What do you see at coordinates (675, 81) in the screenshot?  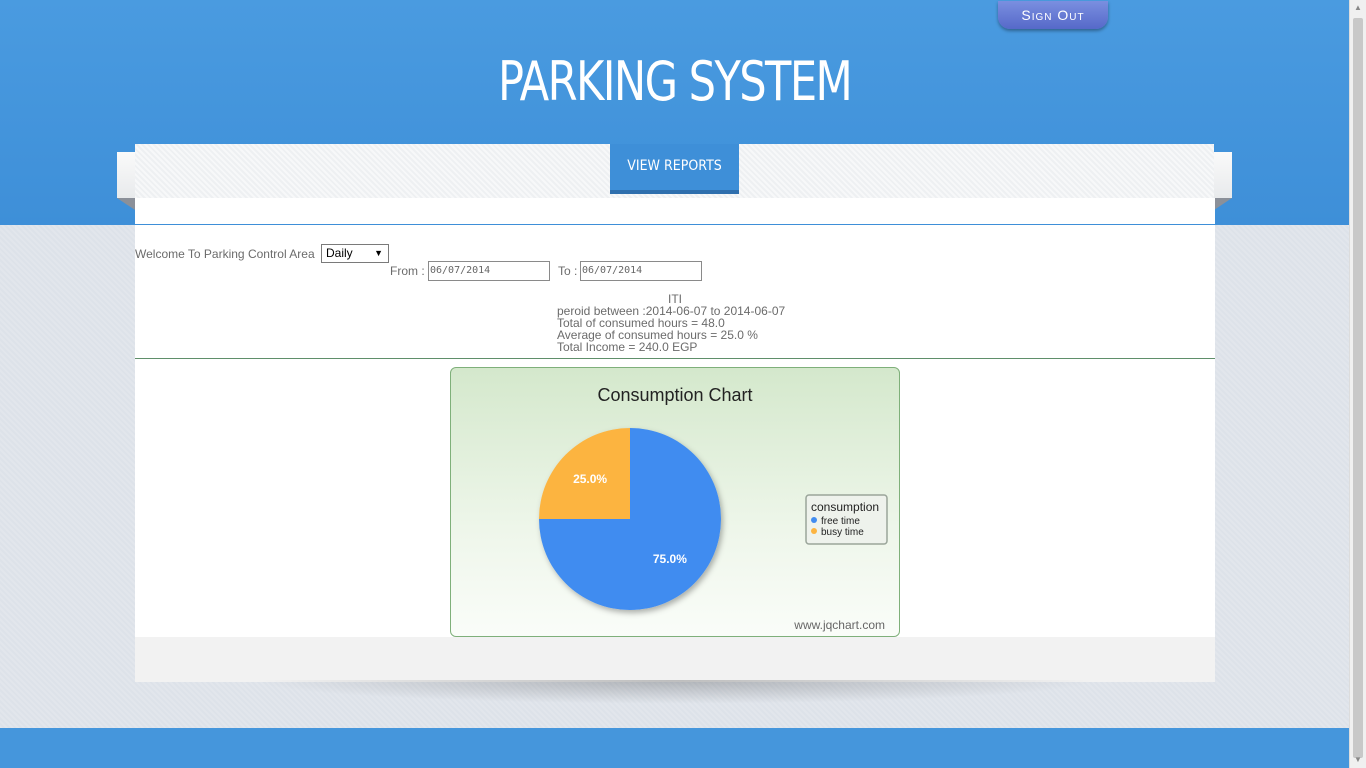 I see `site-title: PARKING SYSTEM` at bounding box center [675, 81].